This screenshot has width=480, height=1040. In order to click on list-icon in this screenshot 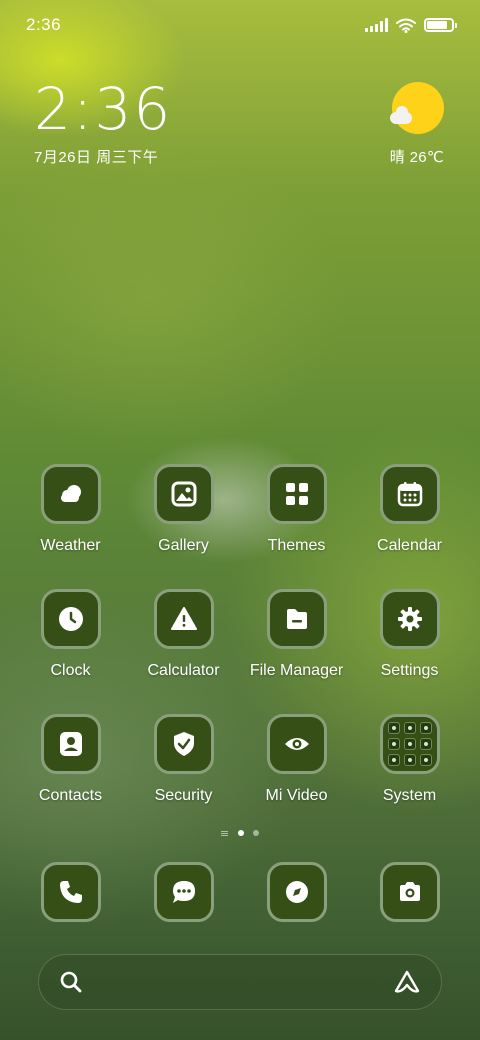, I will do `click(224, 833)`.